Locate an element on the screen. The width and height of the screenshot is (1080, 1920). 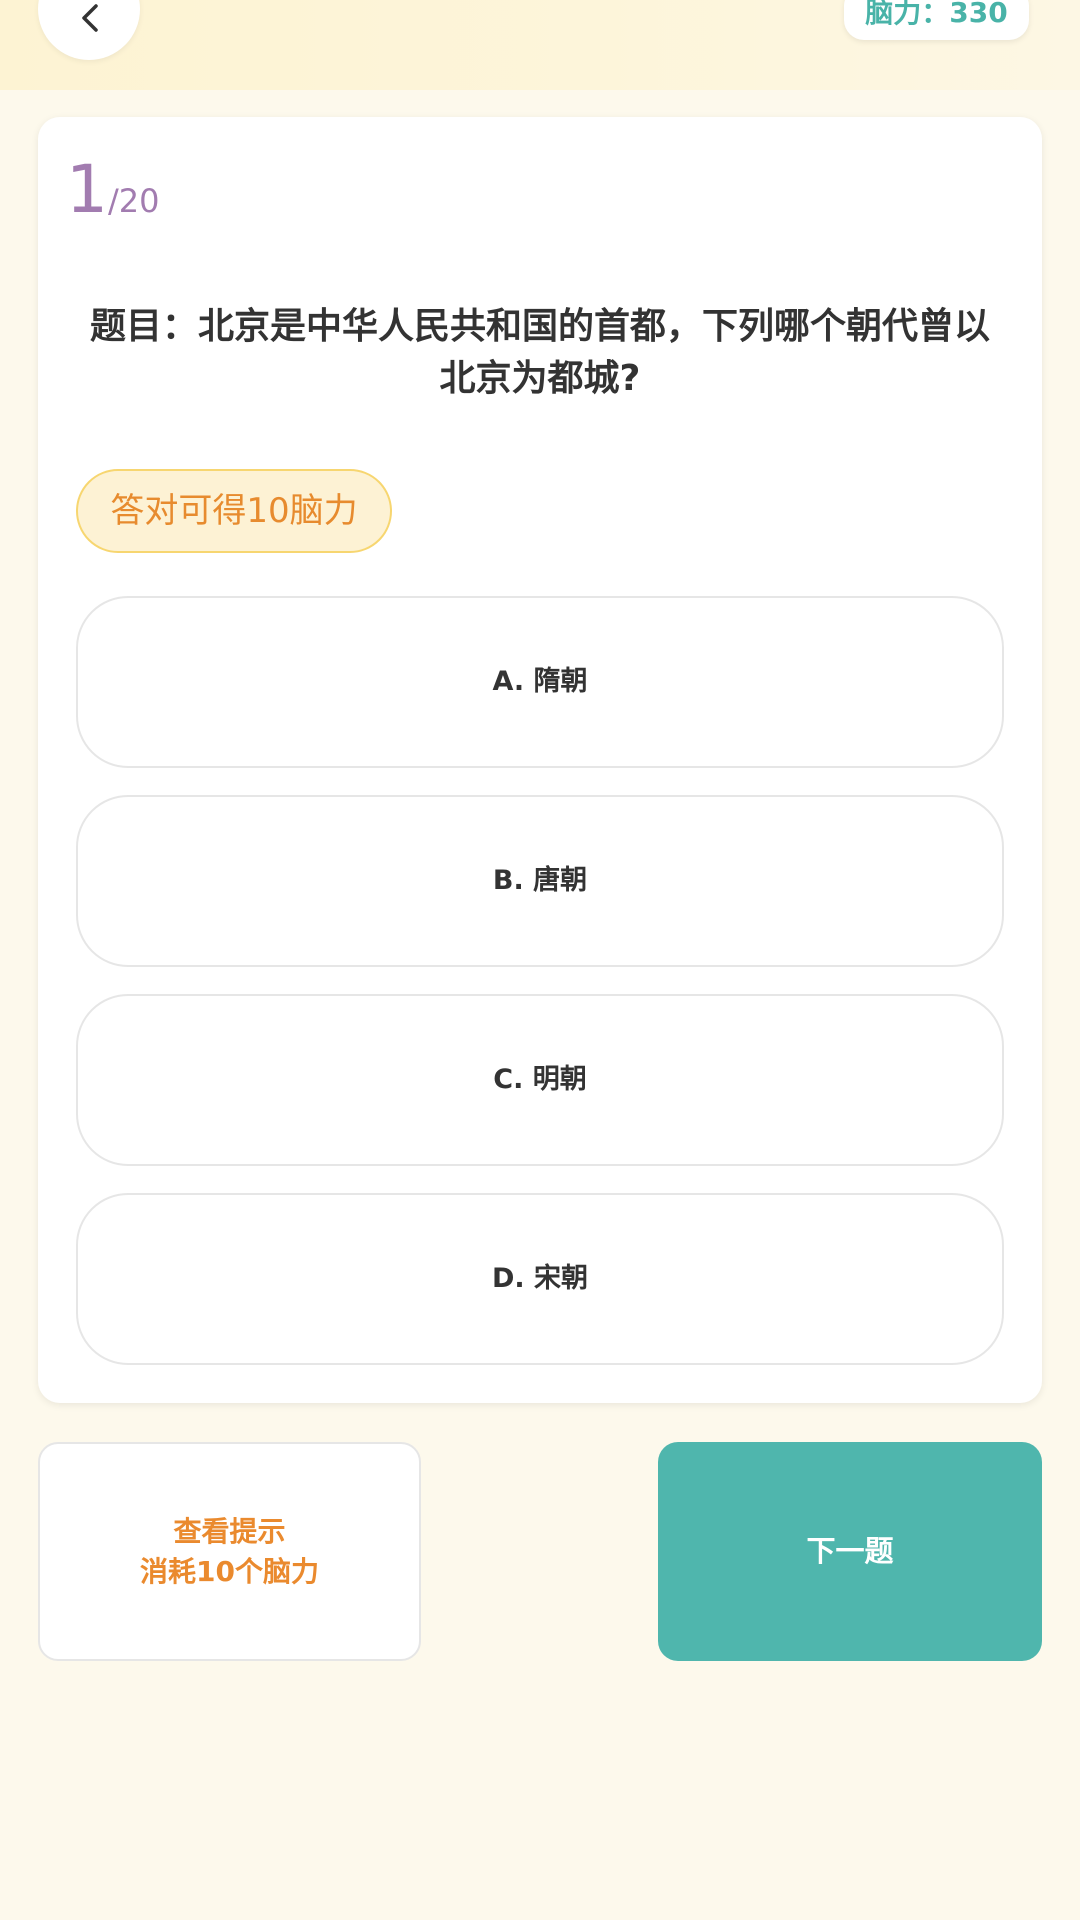
option-d-button: D. 宋朝 is located at coordinates (540, 1279).